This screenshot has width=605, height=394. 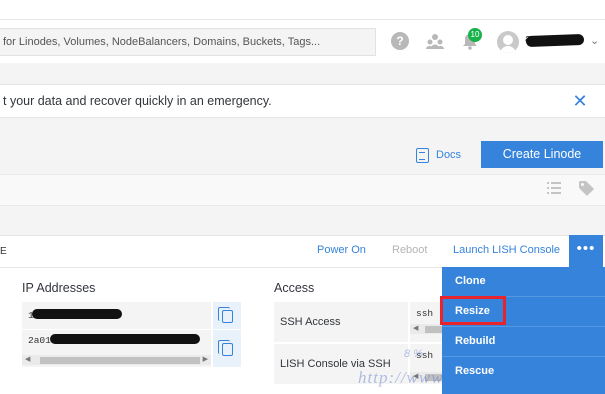 I want to click on ipv6-row: 2a01 ◀ ▶, so click(x=116, y=348).